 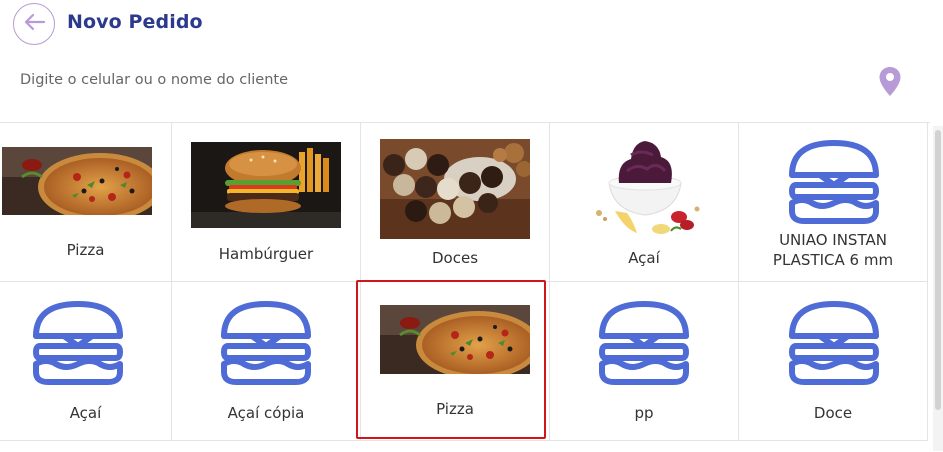 I want to click on category-card-acai-2: Açaí, so click(x=86, y=361).